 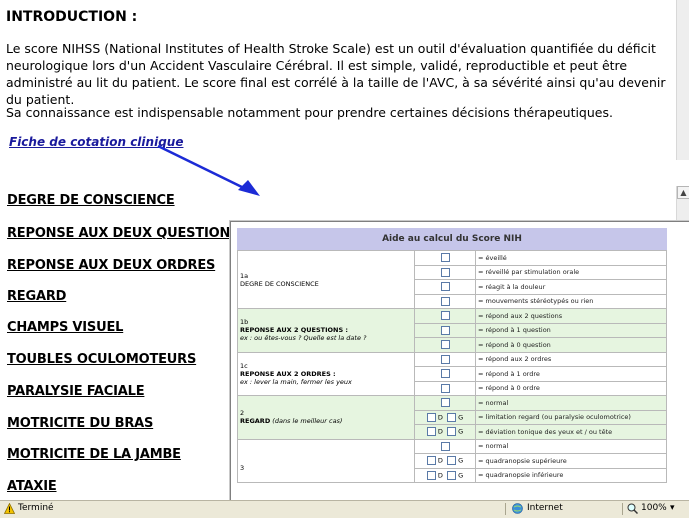 I want to click on section-label: REPONSE AUX 2 ORDRES :, so click(x=288, y=373).